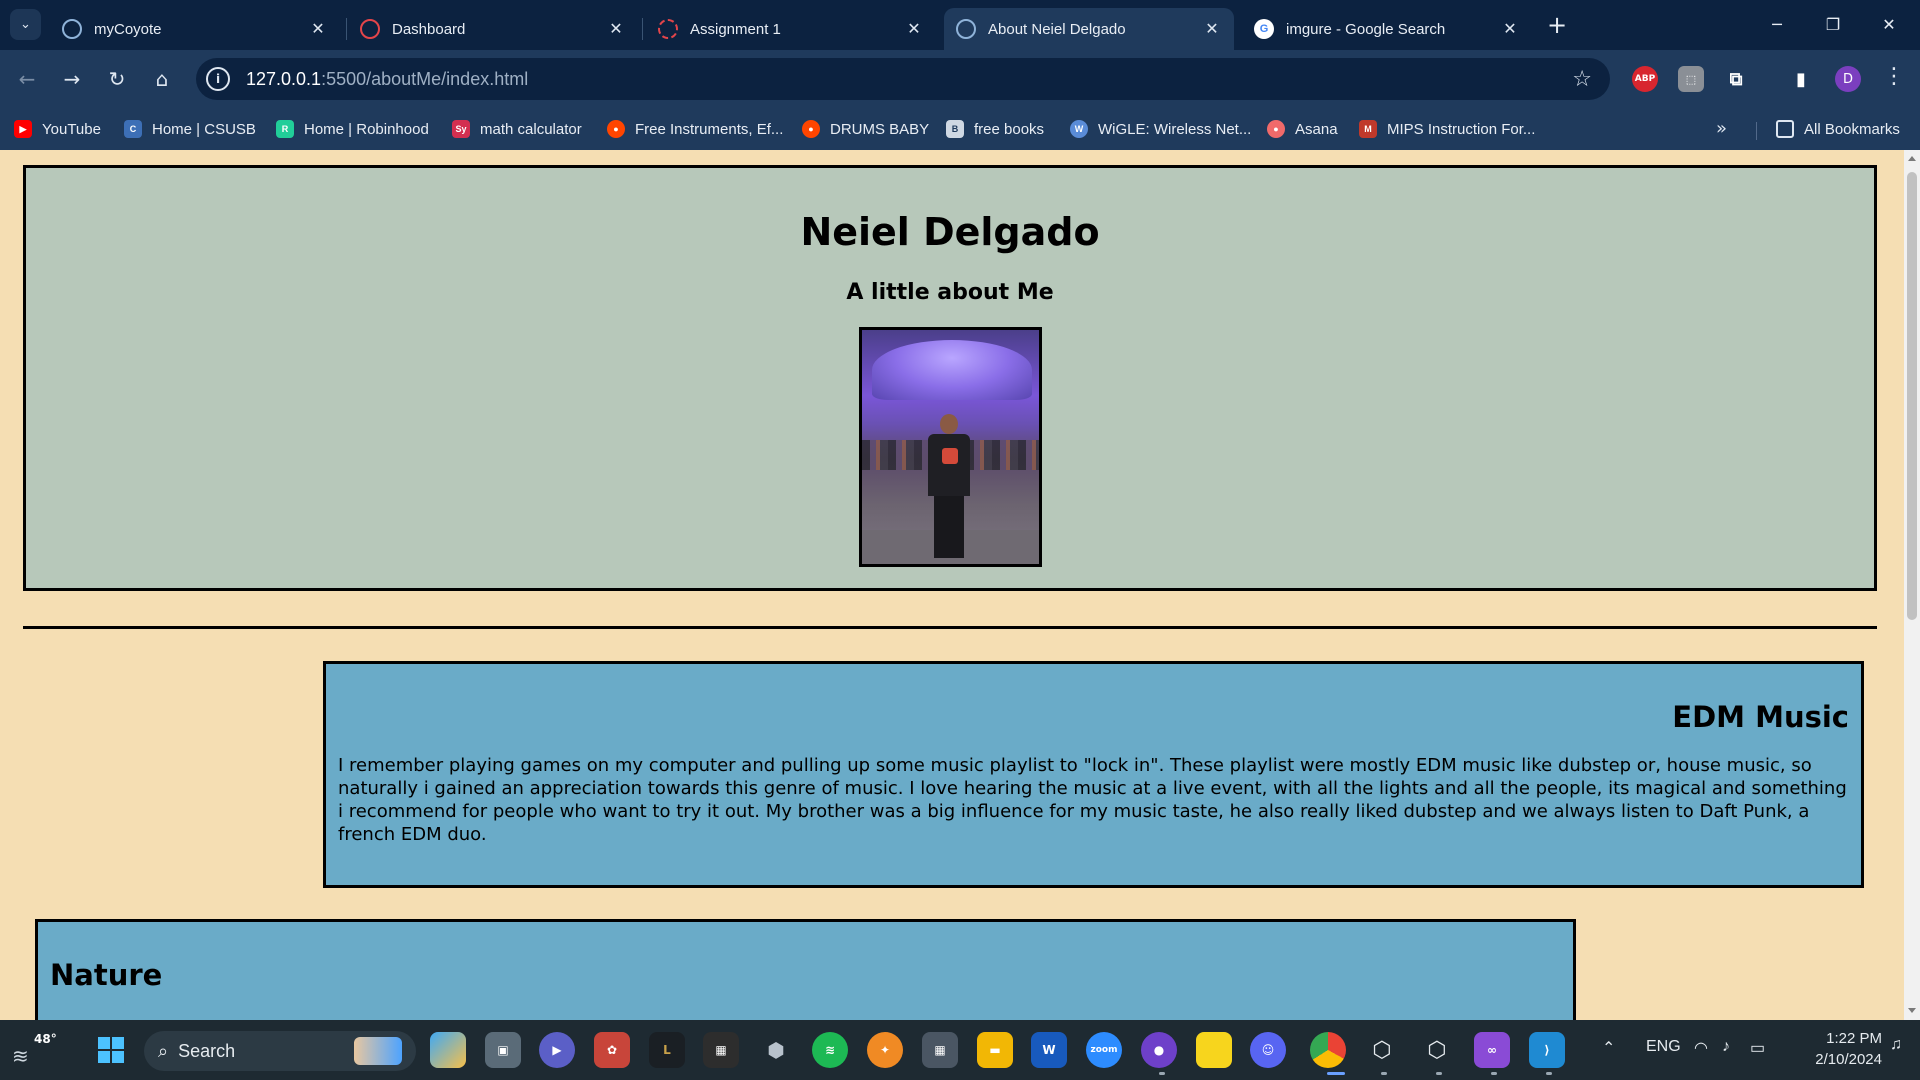 The image size is (1920, 1080). Describe the element at coordinates (776, 1050) in the screenshot. I see `app-launcher-icon: ⬢` at that location.